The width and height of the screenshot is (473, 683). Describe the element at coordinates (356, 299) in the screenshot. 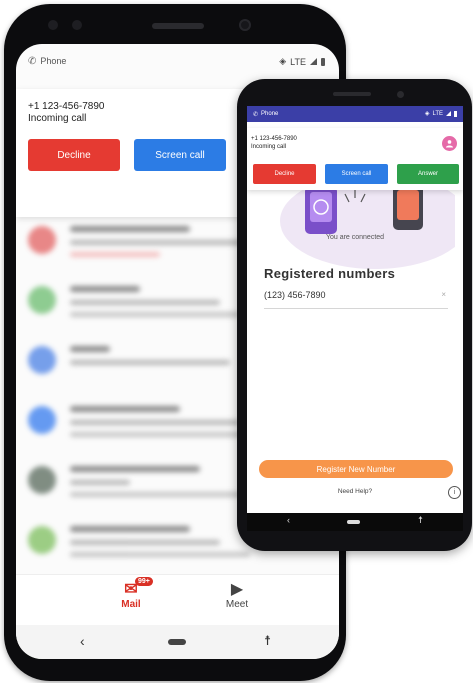

I see `registered-number-row: (123) 456-7890 ×` at that location.